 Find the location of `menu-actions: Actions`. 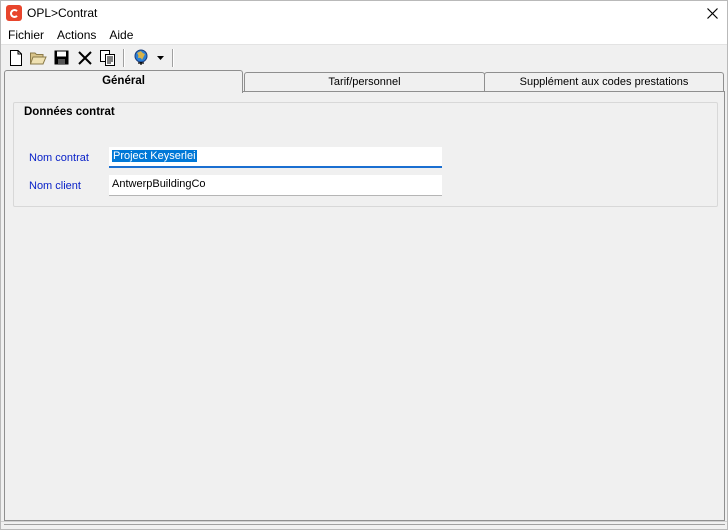

menu-actions: Actions is located at coordinates (76, 35).